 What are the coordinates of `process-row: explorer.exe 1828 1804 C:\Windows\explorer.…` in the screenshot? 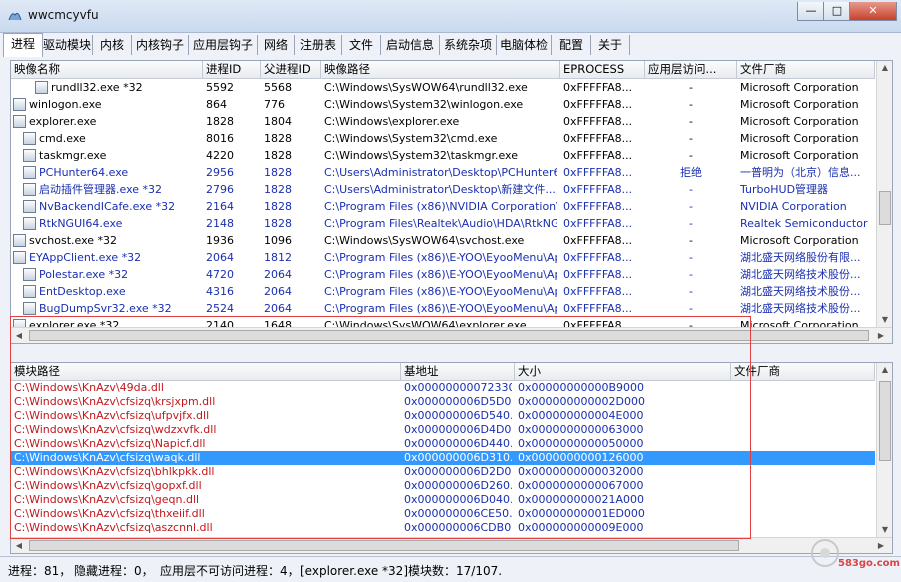 It's located at (443, 121).